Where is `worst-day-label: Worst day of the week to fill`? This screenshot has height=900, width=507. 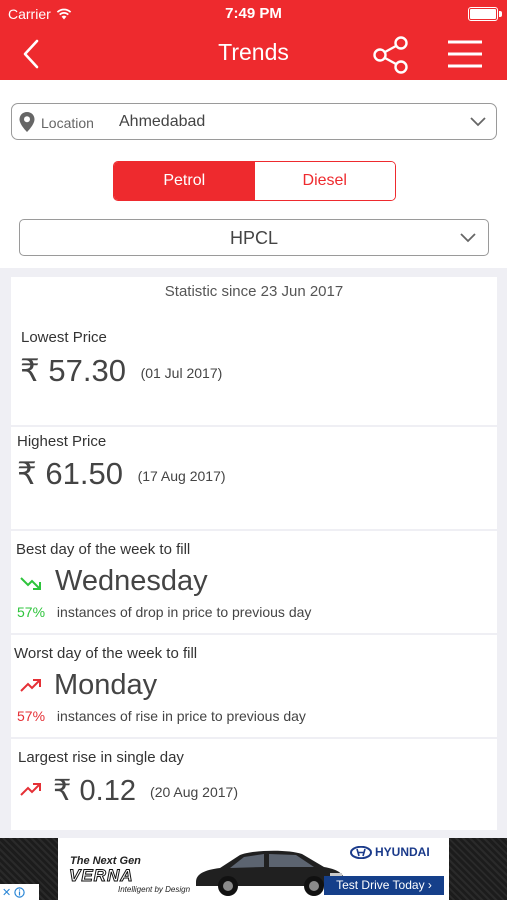 worst-day-label: Worst day of the week to fill is located at coordinates (106, 653).